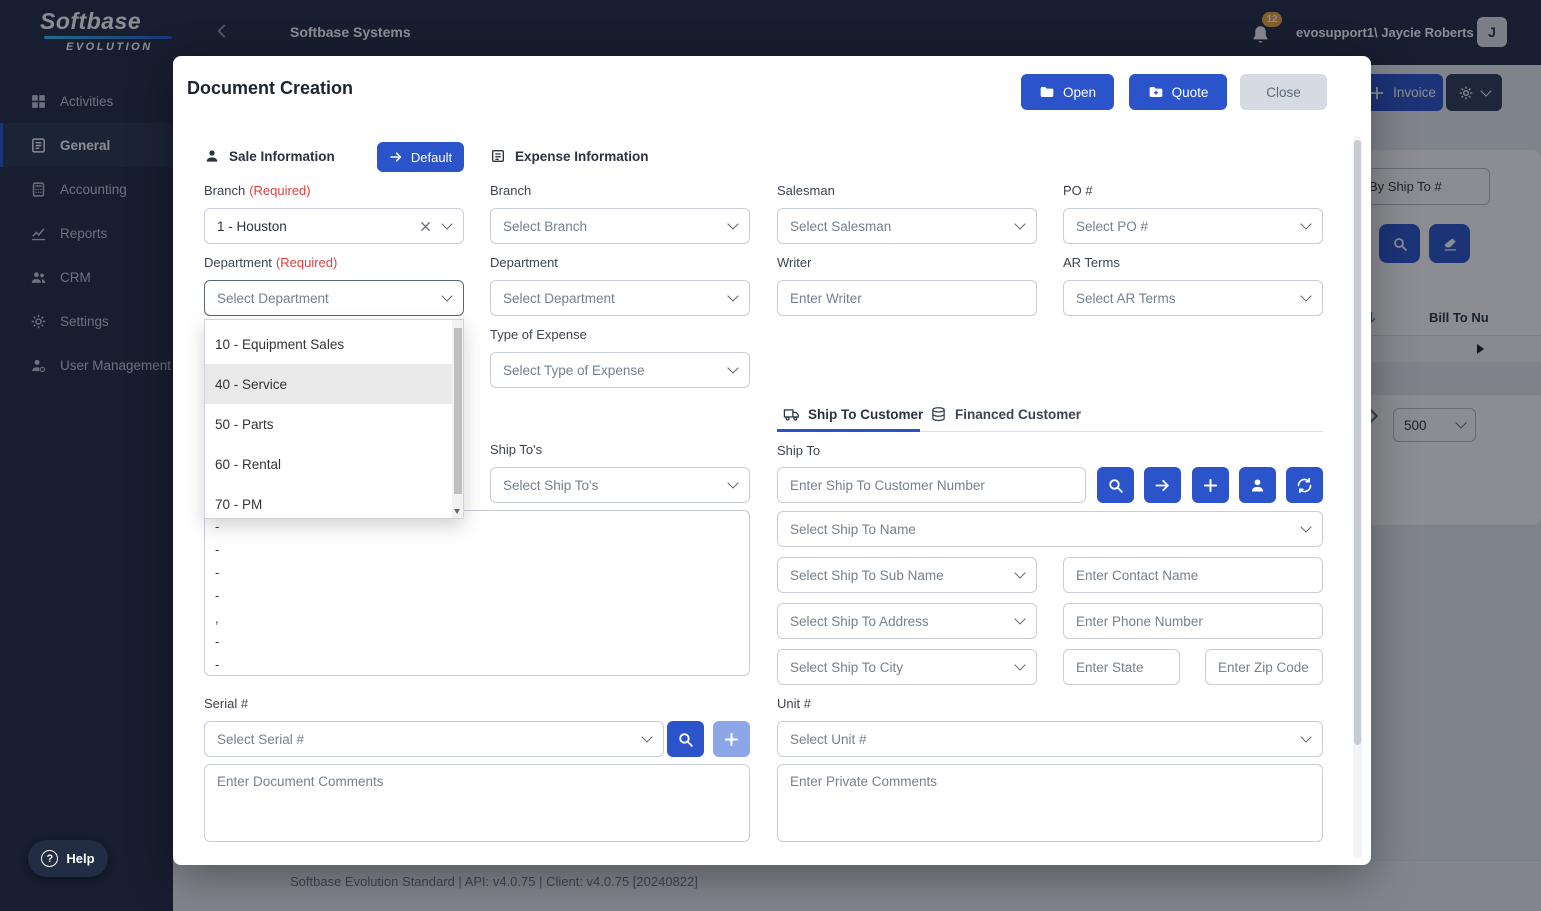 The width and height of the screenshot is (1541, 911). I want to click on list-item: ,, so click(477, 618).